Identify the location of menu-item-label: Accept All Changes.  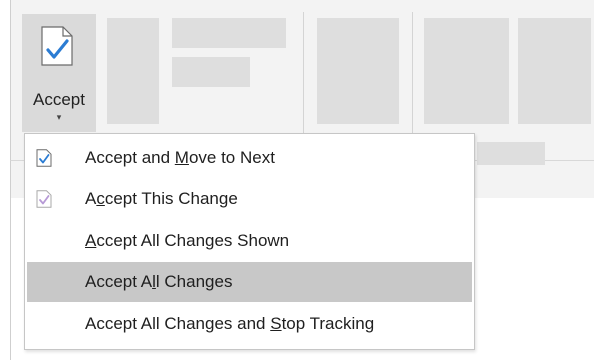
(159, 281).